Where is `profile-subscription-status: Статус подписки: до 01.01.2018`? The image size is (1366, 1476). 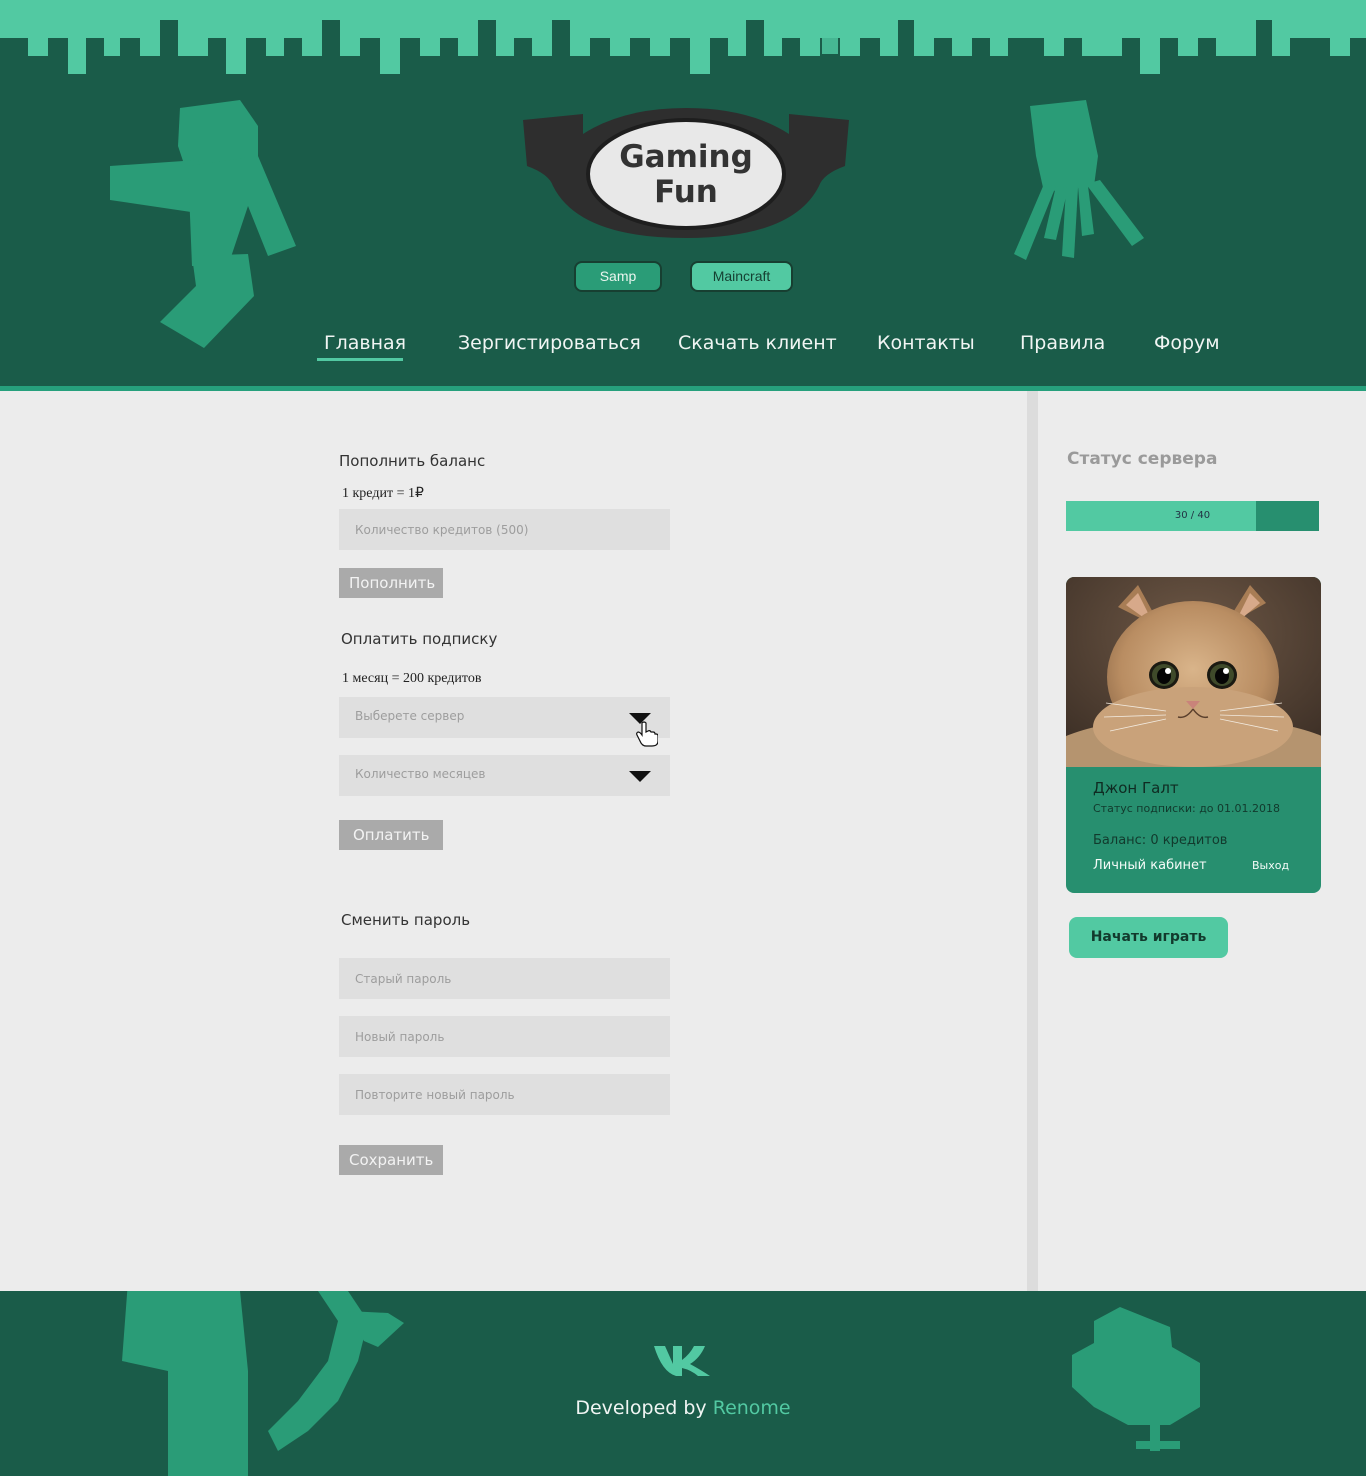 profile-subscription-status: Статус подписки: до 01.01.2018 is located at coordinates (1187, 808).